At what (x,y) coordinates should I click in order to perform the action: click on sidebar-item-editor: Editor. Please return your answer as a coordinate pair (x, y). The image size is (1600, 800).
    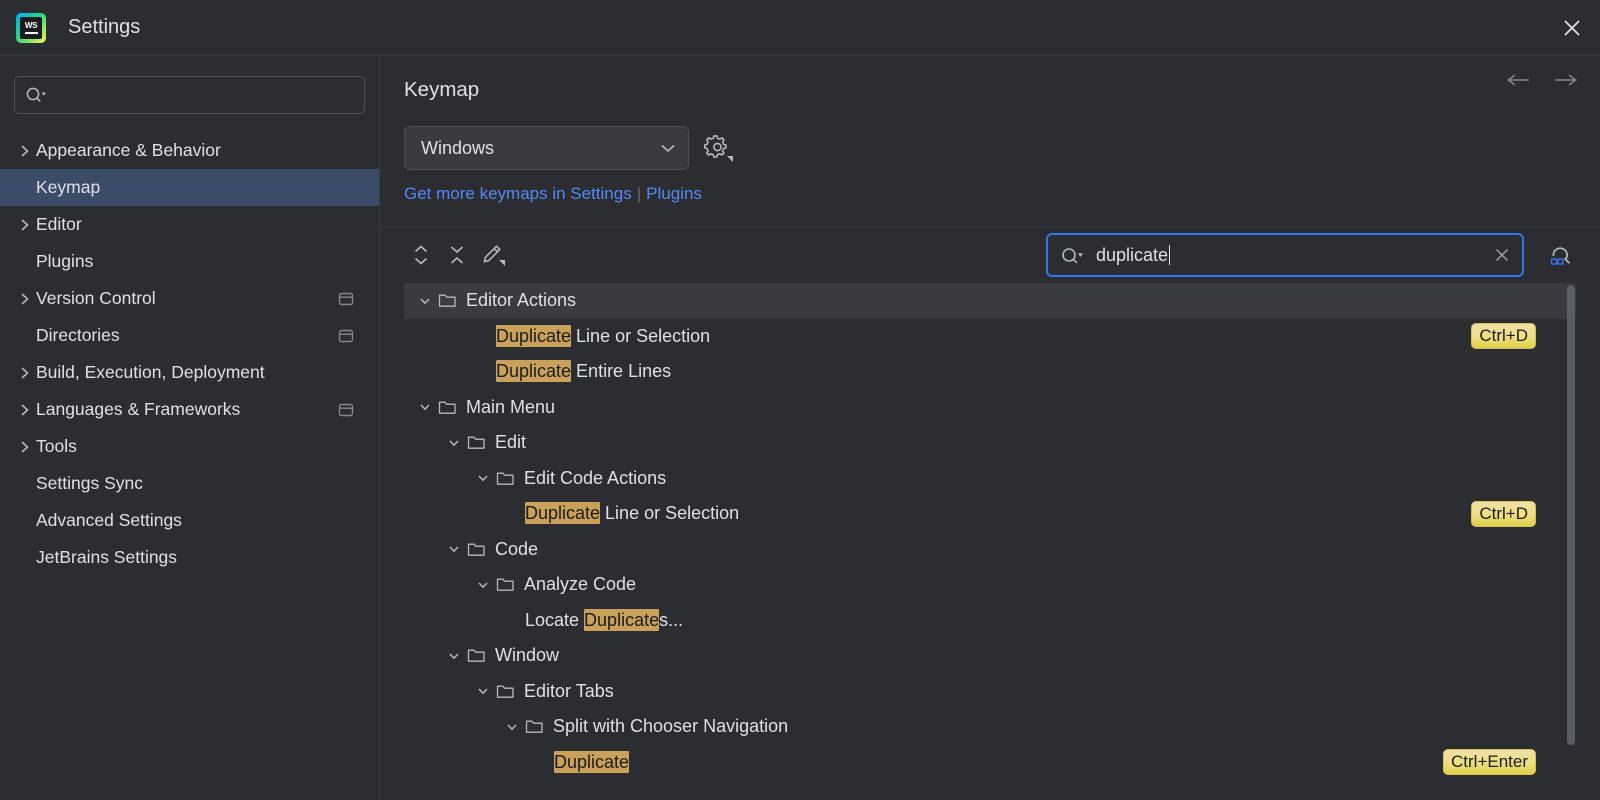
    Looking at the image, I should click on (189, 224).